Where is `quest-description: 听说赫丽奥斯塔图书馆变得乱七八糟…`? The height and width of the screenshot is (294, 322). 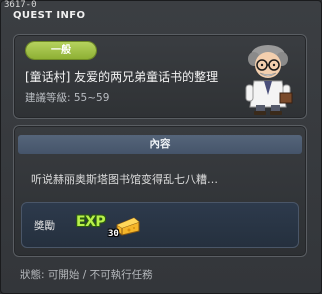
quest-description: 听说赫丽奥斯塔图书馆变得乱七八糟… is located at coordinates (124, 179).